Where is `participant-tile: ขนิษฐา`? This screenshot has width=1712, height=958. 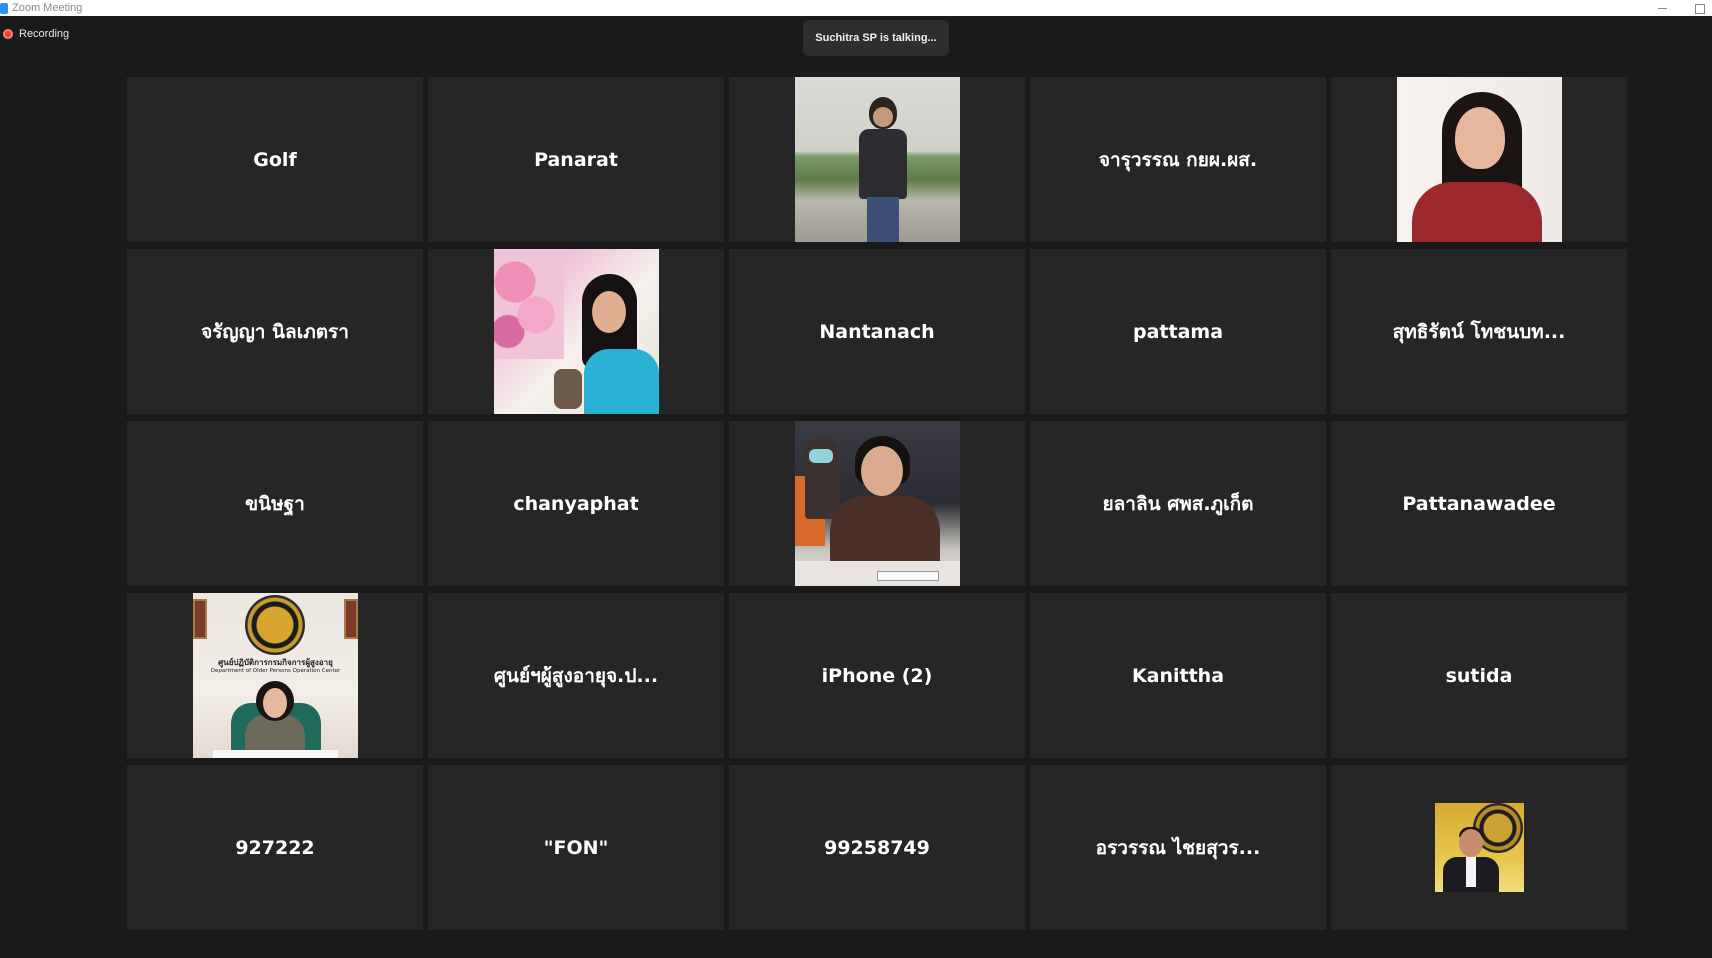 participant-tile: ขนิษฐา is located at coordinates (275, 503).